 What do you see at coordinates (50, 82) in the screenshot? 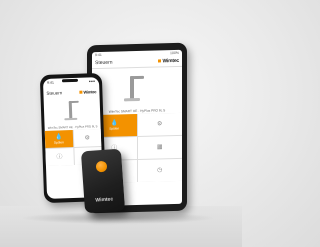
I see `phone-status-time: 9:41` at bounding box center [50, 82].